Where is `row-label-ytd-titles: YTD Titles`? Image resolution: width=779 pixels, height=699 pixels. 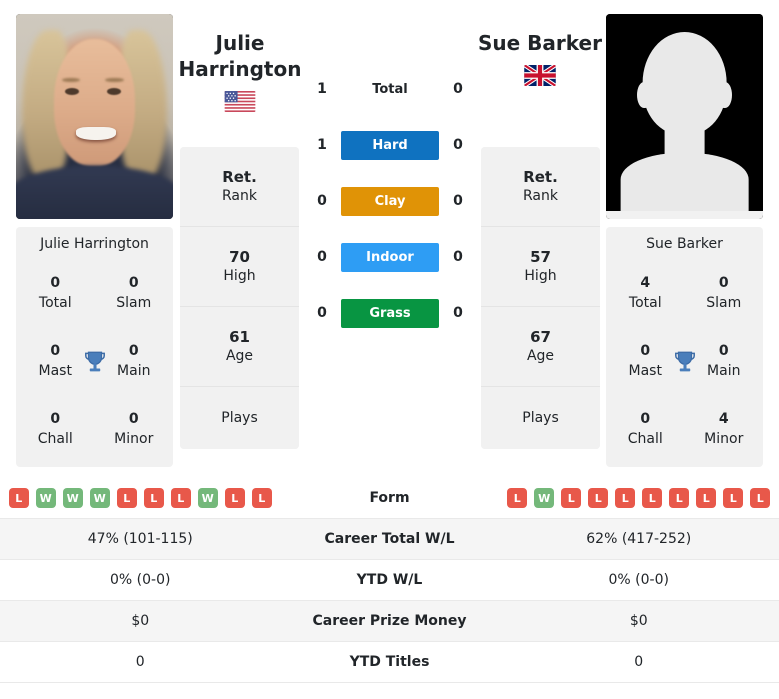 row-label-ytd-titles: YTD Titles is located at coordinates (389, 662).